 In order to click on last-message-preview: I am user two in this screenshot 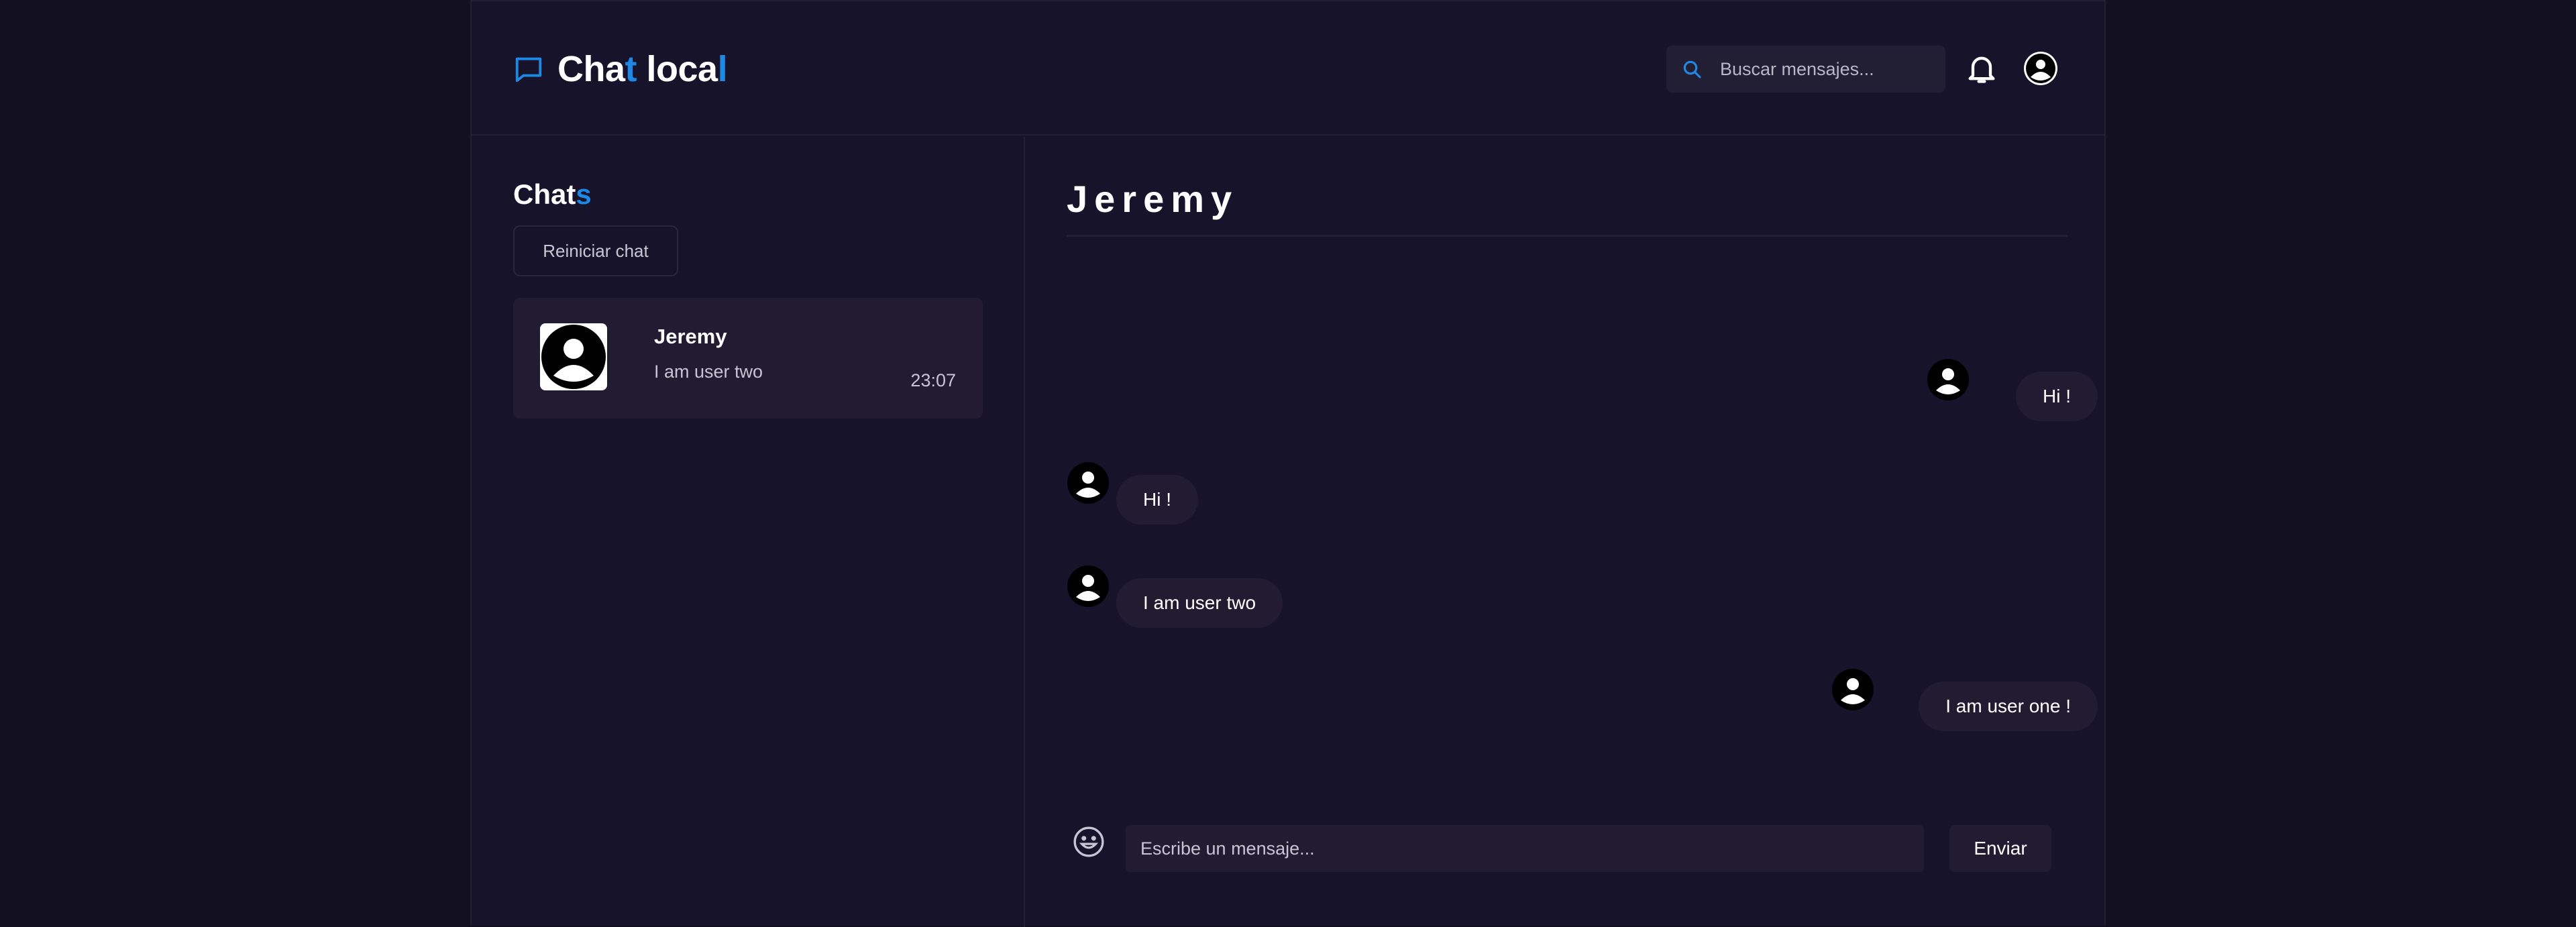, I will do `click(708, 372)`.